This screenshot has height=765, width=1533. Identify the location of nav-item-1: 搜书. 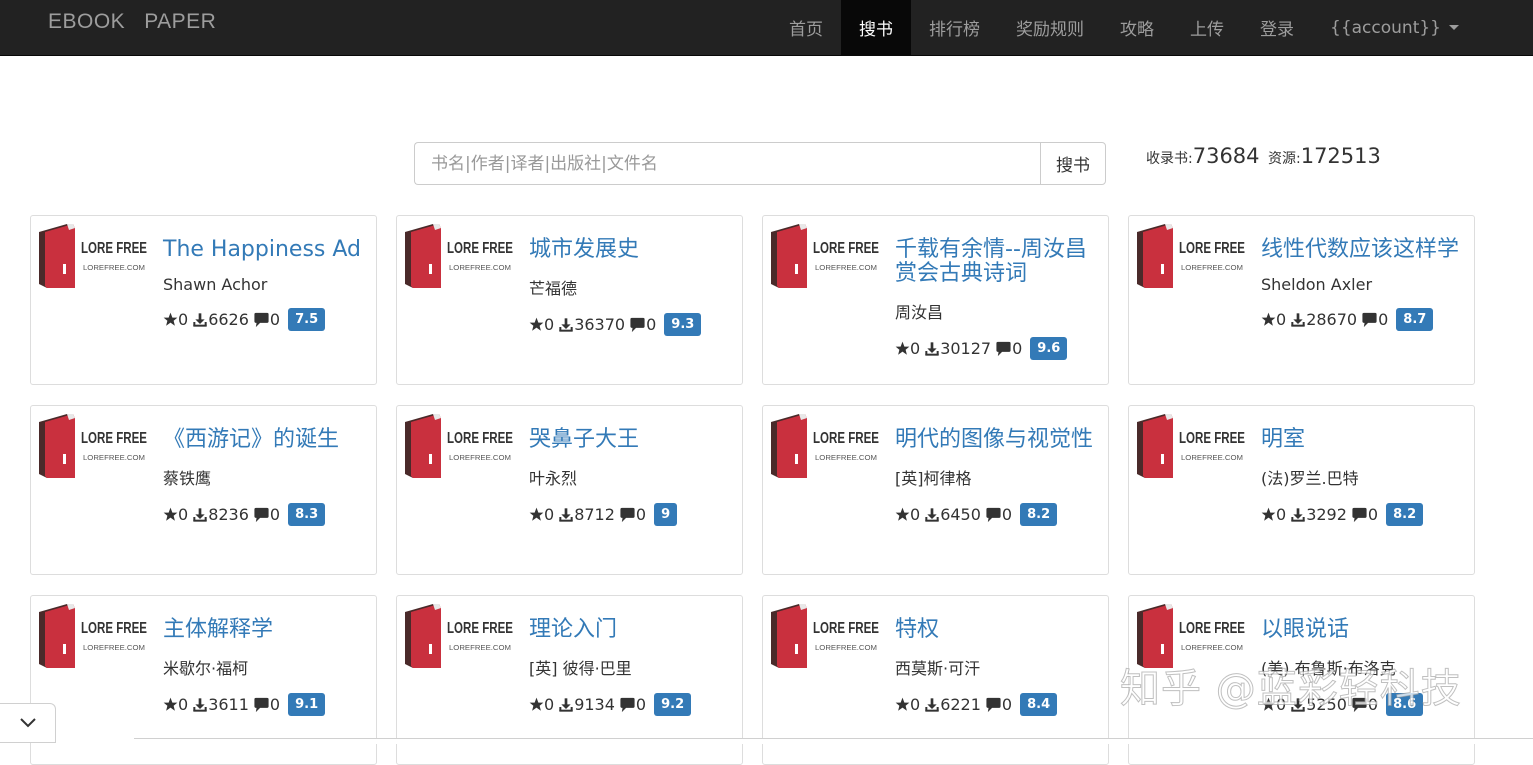
(876, 27).